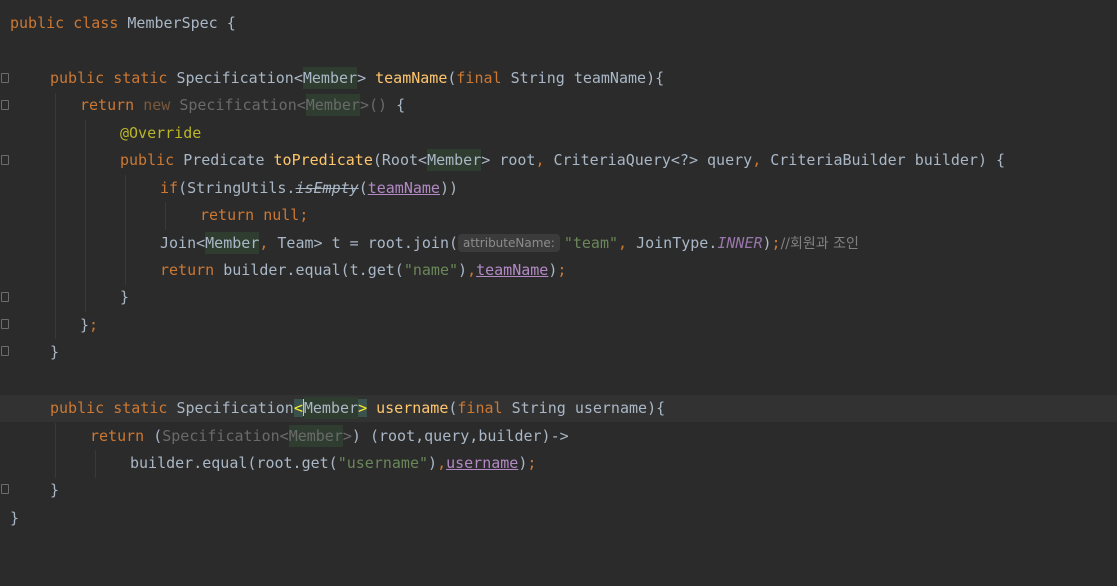 Image resolution: width=1117 pixels, height=586 pixels. I want to click on class-ref: StringUtils., so click(241, 188).